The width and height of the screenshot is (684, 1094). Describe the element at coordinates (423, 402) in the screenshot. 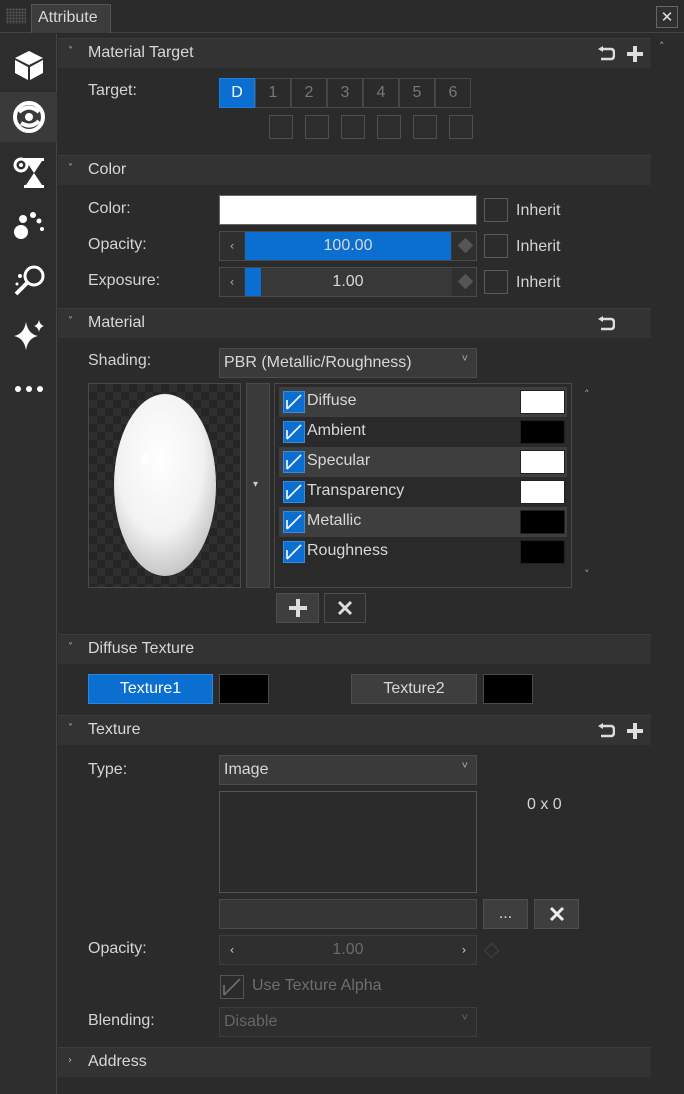

I see `channel-row: Diffuse` at that location.